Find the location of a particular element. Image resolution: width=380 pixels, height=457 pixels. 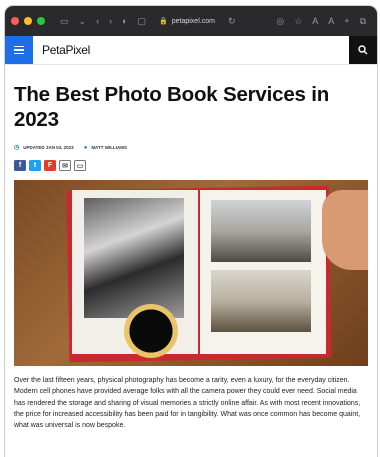

clock-icon: ◷ is located at coordinates (17, 148).